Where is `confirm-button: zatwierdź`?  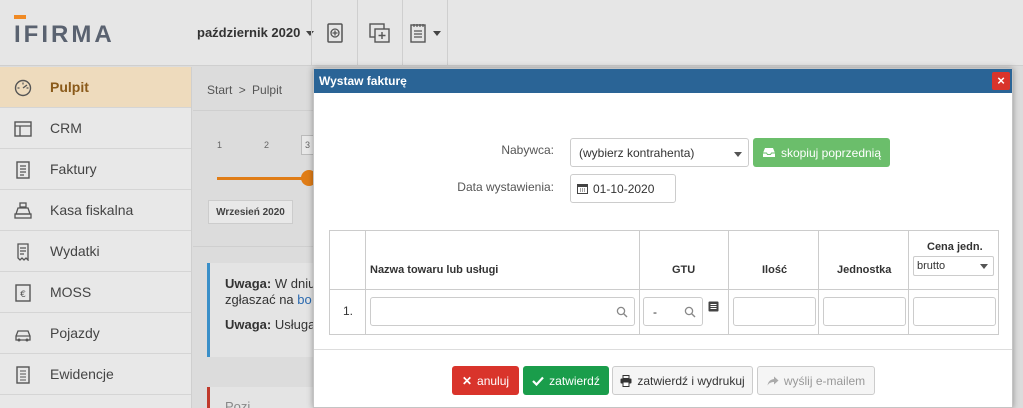 confirm-button: zatwierdź is located at coordinates (566, 380).